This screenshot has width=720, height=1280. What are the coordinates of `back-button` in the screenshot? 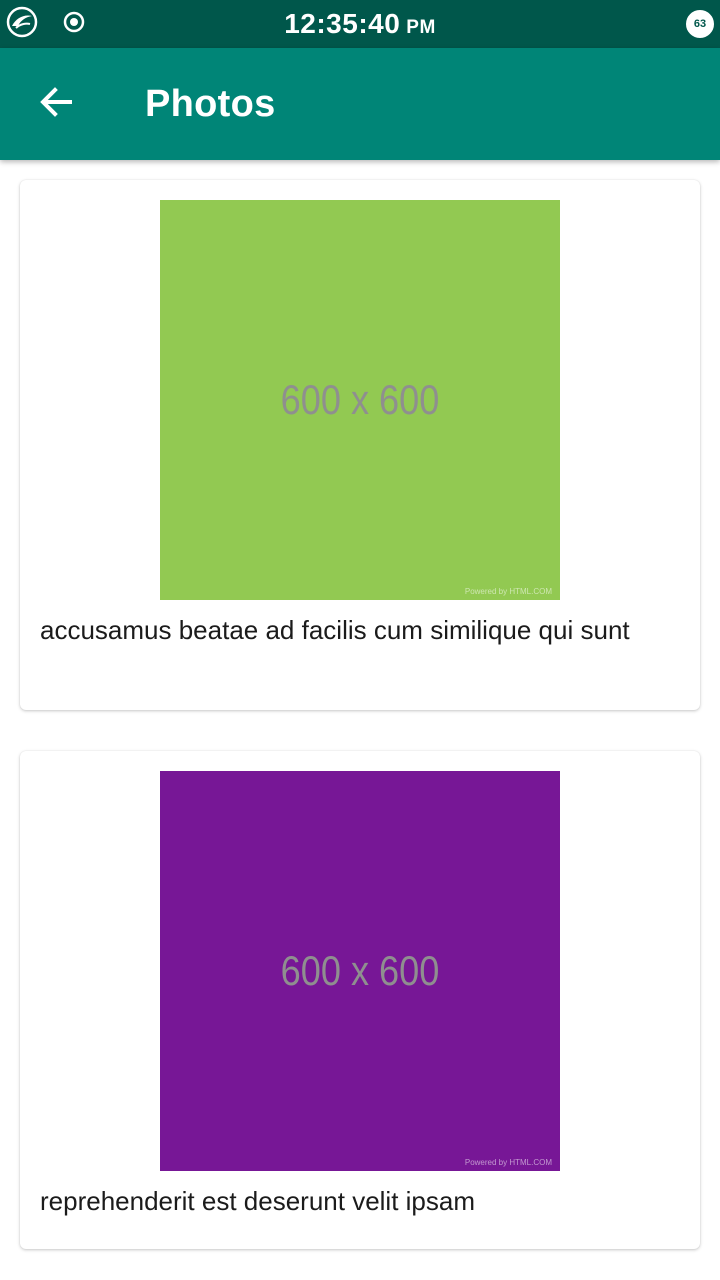 It's located at (56, 104).